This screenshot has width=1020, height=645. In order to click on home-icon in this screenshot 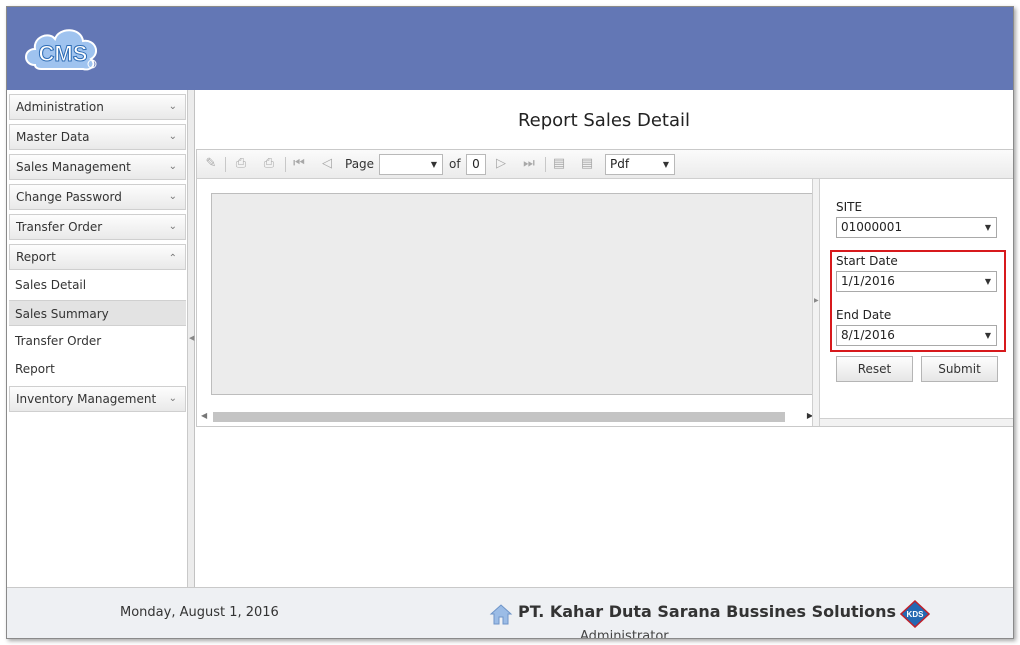, I will do `click(501, 614)`.